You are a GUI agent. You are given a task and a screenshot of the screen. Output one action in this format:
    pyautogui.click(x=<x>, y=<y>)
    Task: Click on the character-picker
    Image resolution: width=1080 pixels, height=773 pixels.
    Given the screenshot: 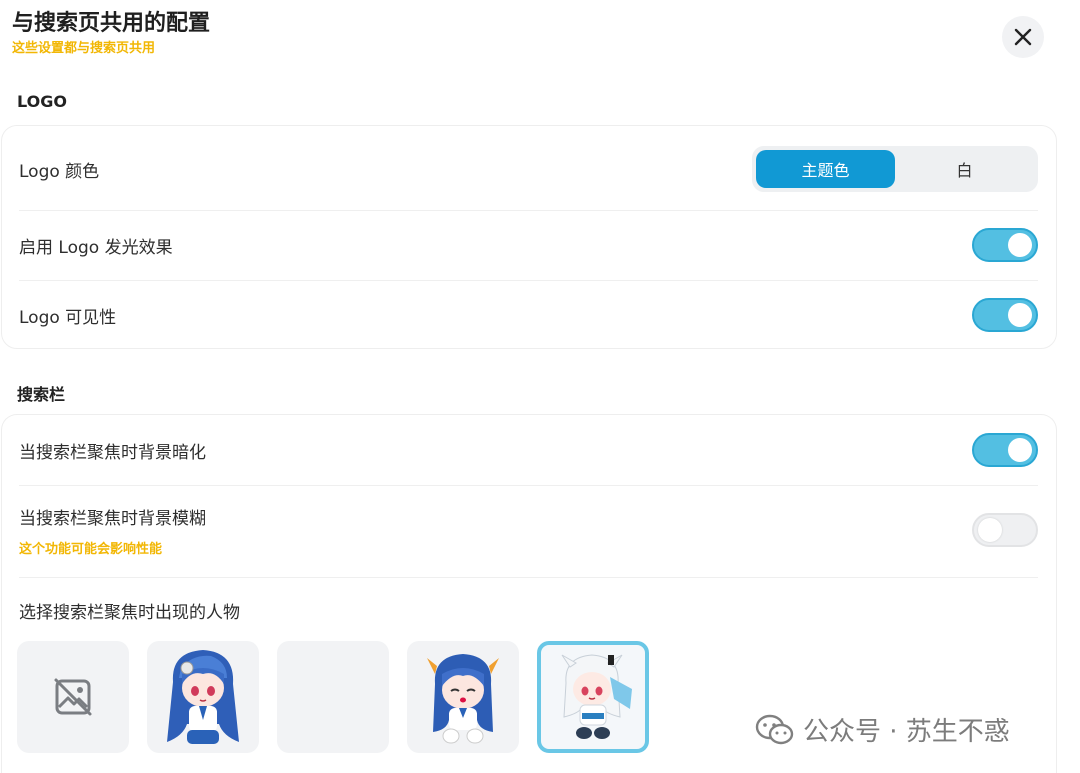 What is the action you would take?
    pyautogui.click(x=333, y=697)
    